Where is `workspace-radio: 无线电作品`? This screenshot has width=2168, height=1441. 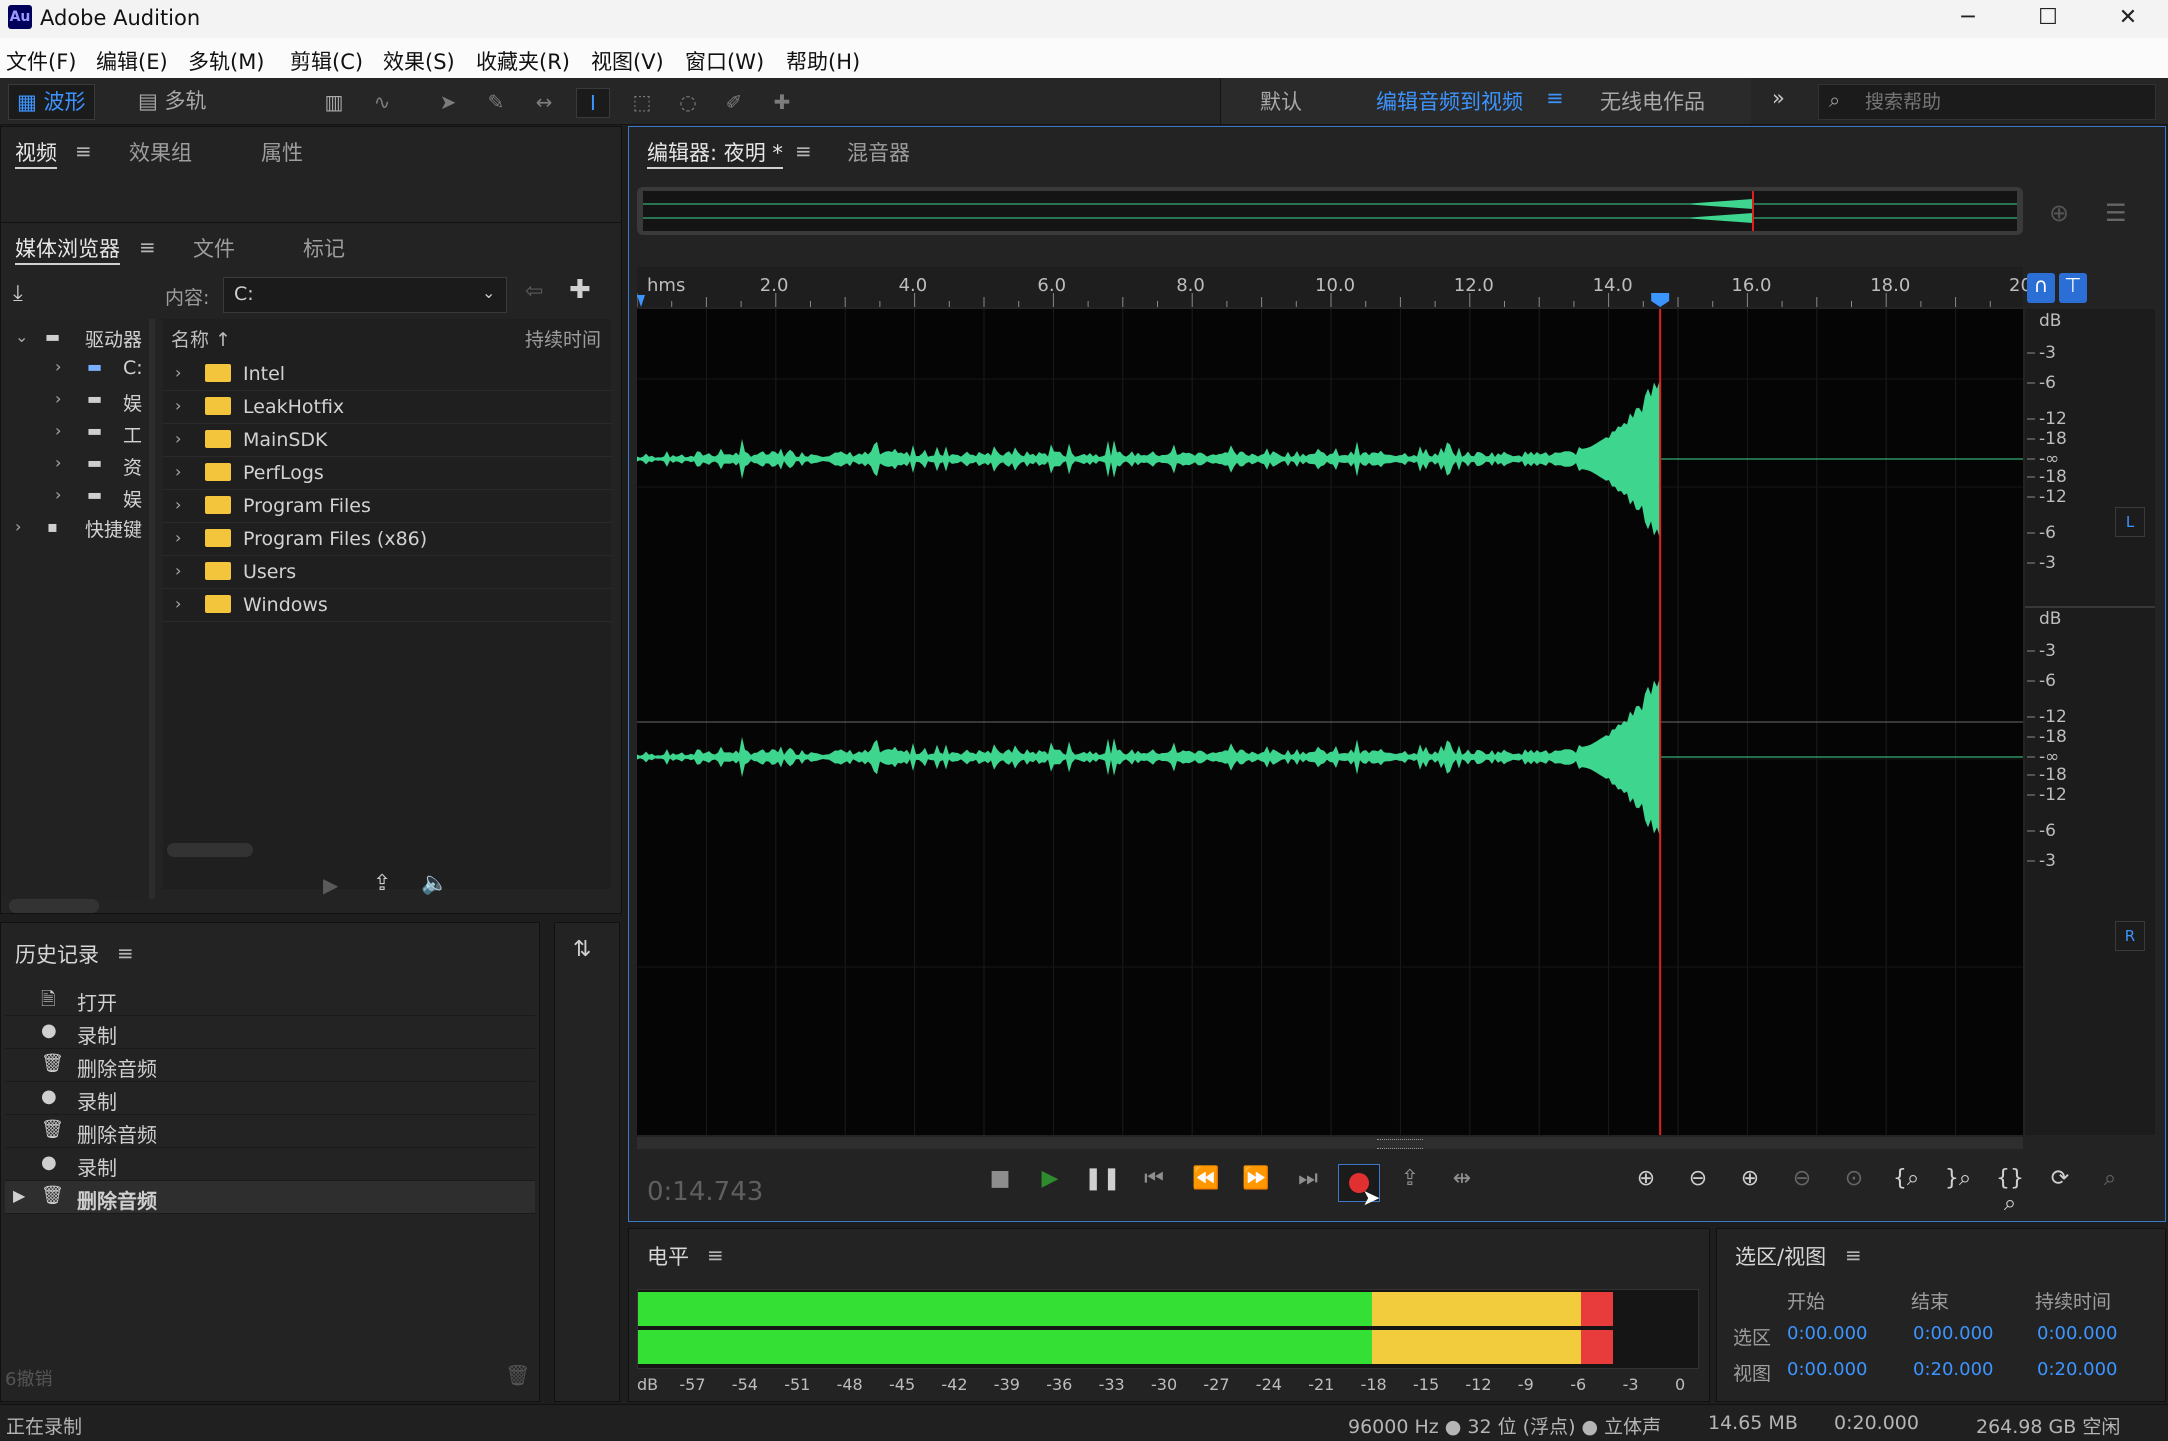 workspace-radio: 无线电作品 is located at coordinates (1652, 101).